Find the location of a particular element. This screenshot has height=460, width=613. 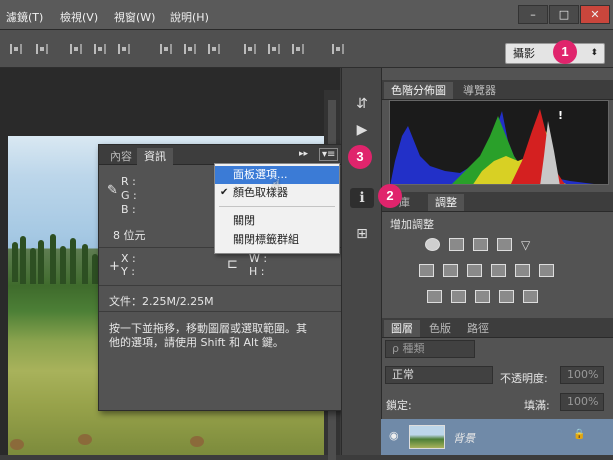

color-lookup-icon is located at coordinates (546, 270).